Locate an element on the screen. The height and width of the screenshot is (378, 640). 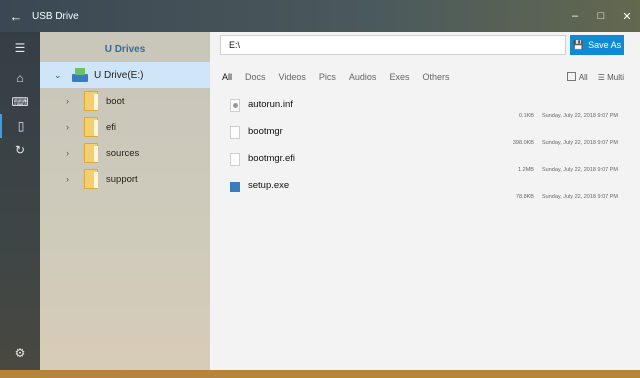
tree-folder-boot: › boot is located at coordinates (125, 101).